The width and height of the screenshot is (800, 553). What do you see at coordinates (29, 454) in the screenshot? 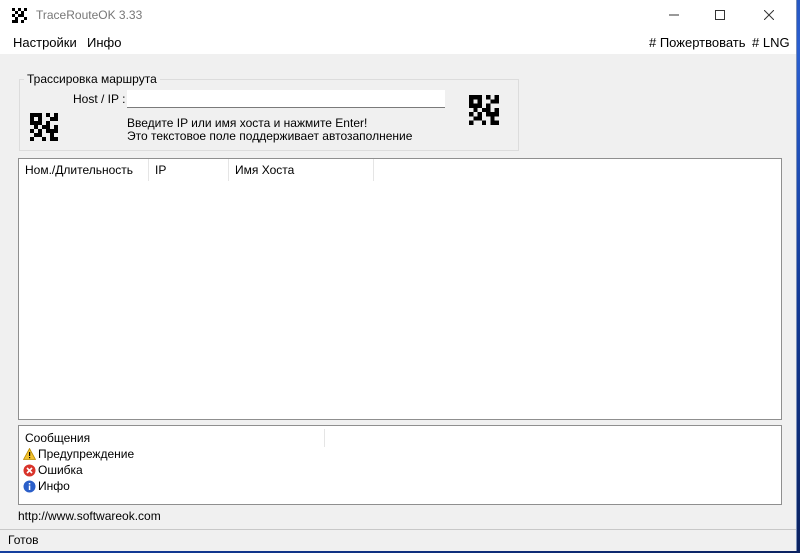
I see `warning-icon` at bounding box center [29, 454].